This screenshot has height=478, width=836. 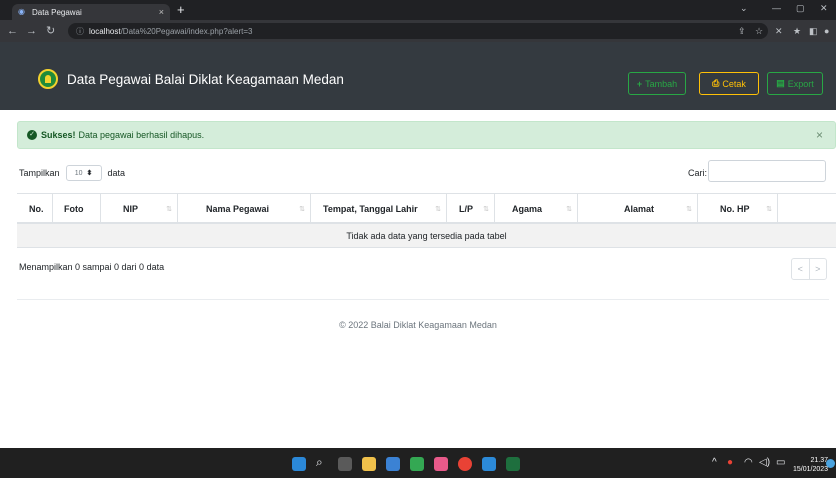 What do you see at coordinates (418, 325) in the screenshot?
I see `footer-text: © 2022 Balai Diklat Keagamaan Medan` at bounding box center [418, 325].